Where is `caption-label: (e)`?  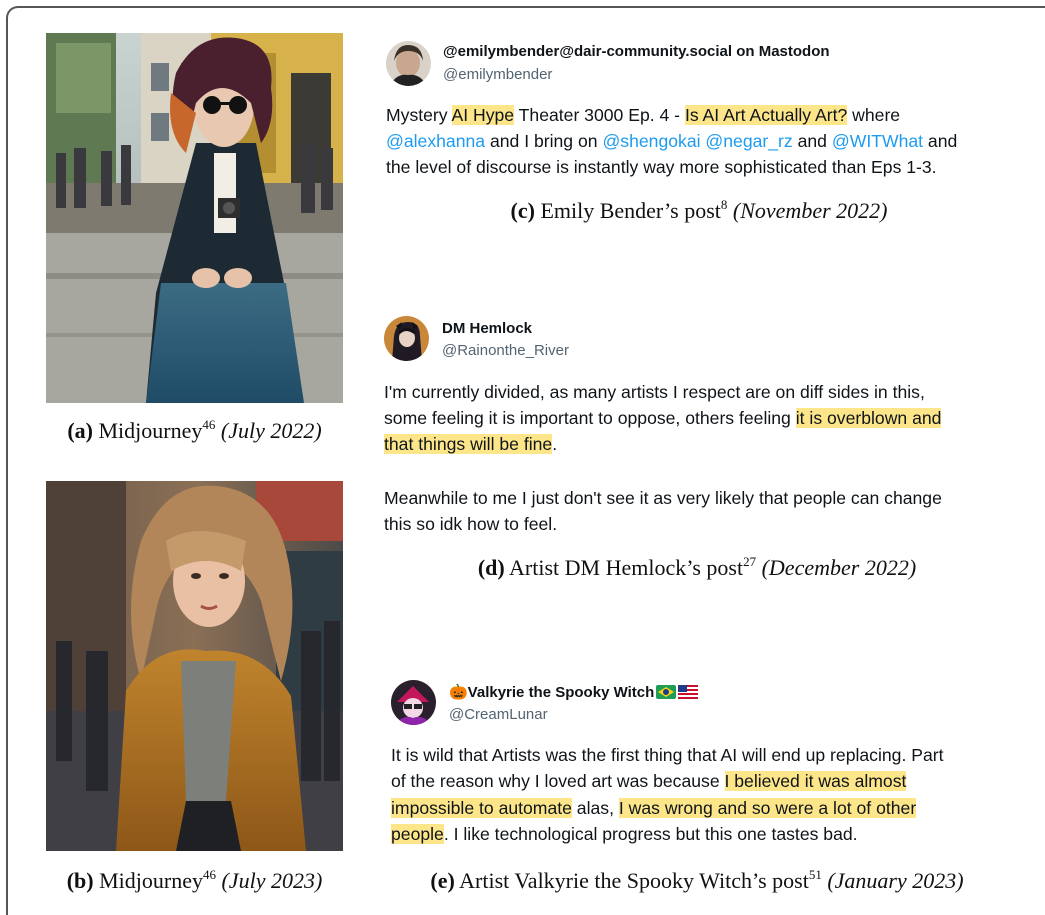
caption-label: (e) is located at coordinates (442, 880).